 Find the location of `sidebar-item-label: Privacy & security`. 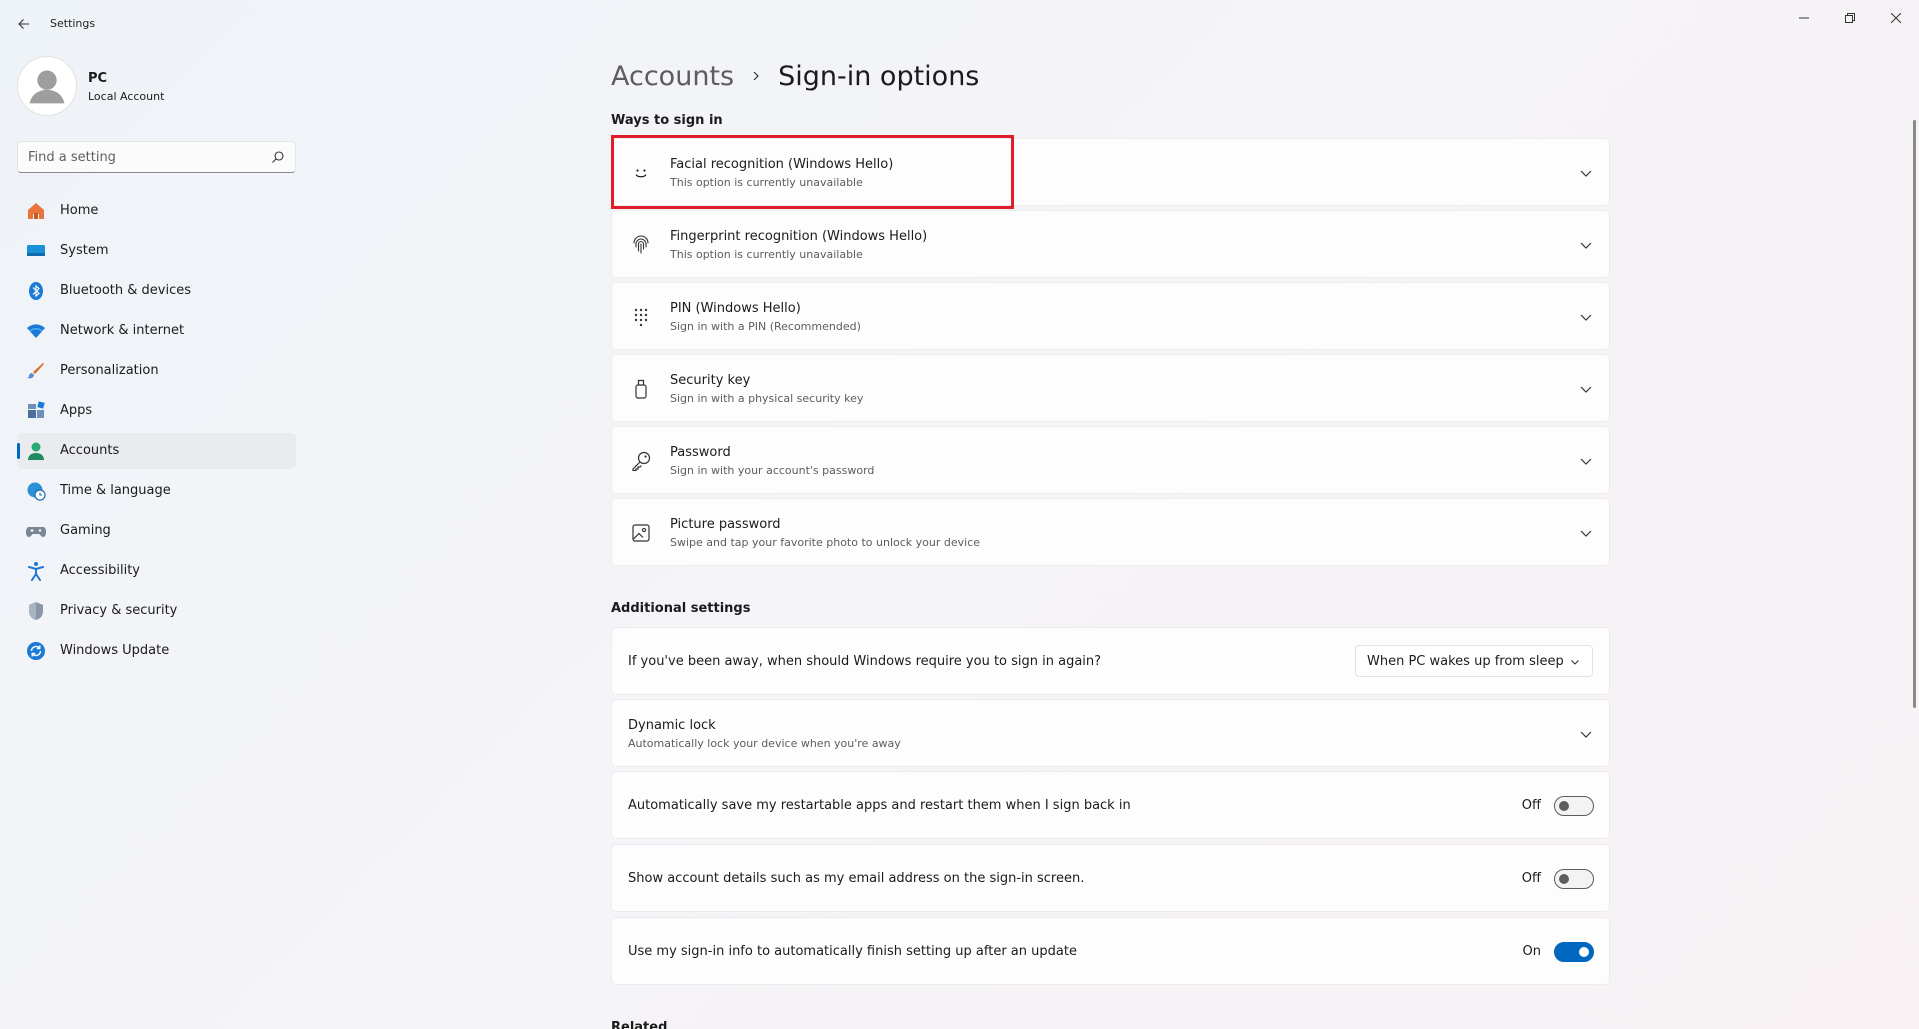

sidebar-item-label: Privacy & security is located at coordinates (119, 610).